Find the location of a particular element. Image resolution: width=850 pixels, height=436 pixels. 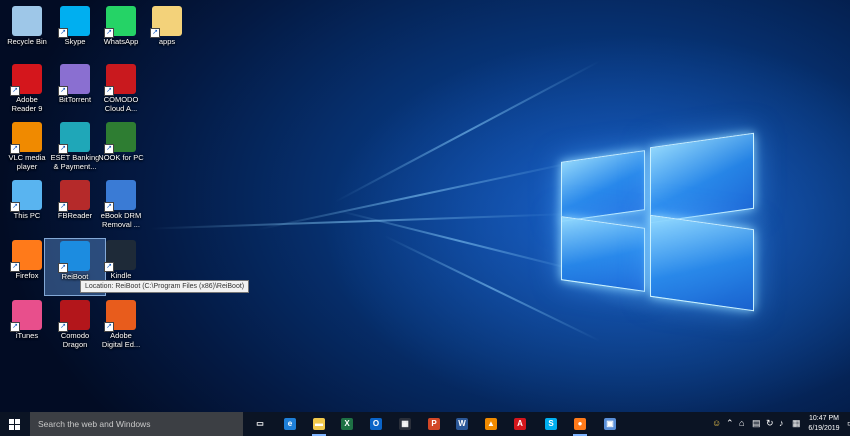

people-icon: ☺ is located at coordinates (716, 423).